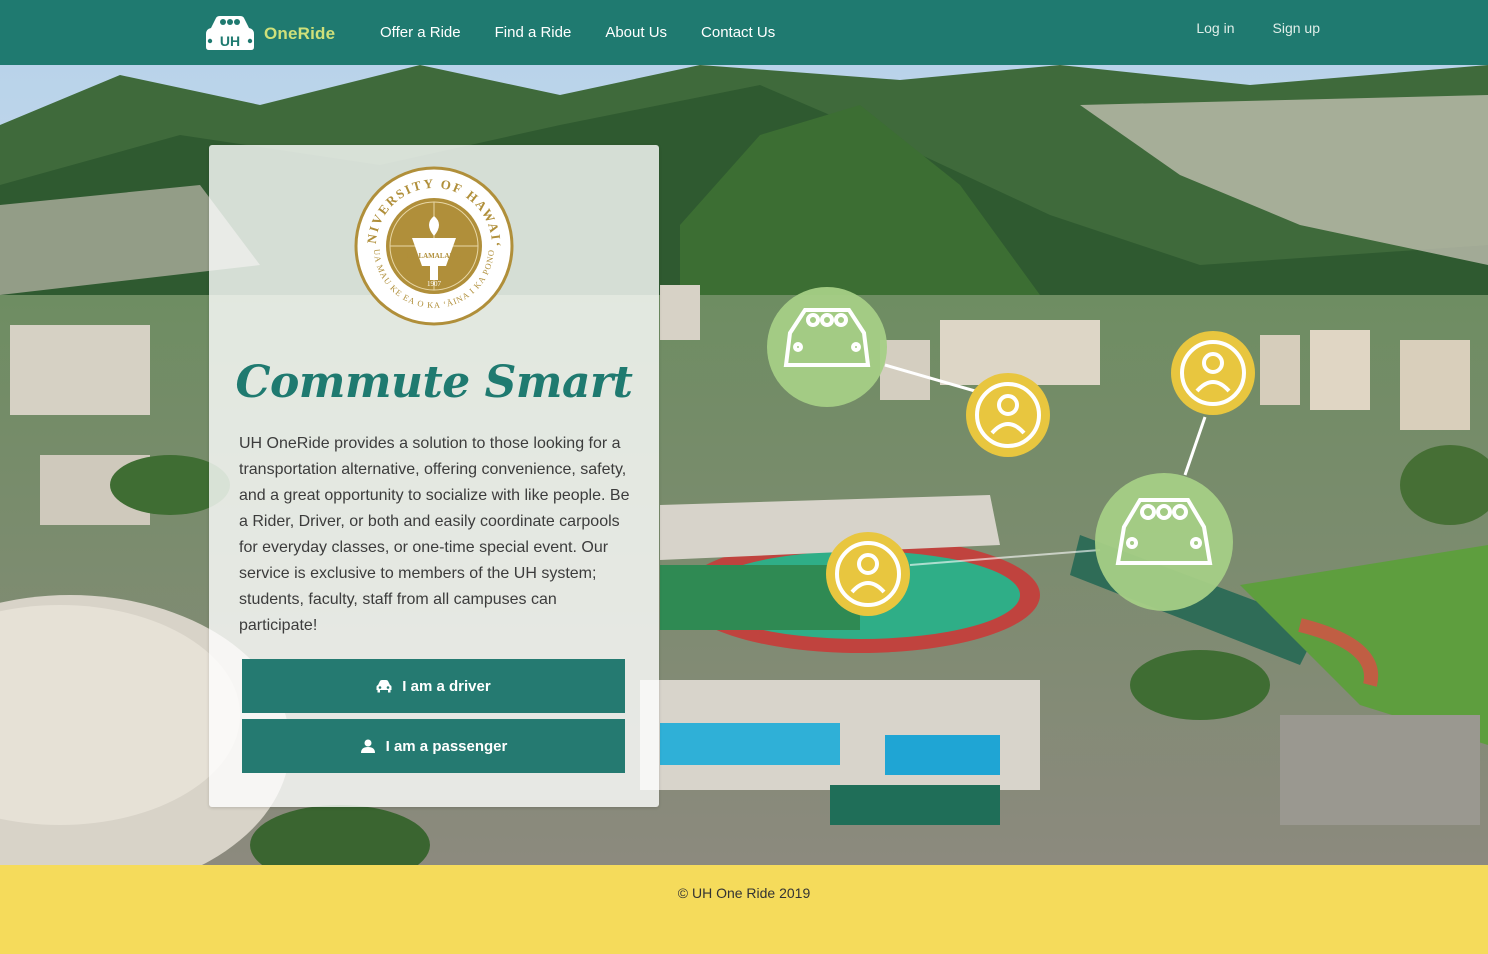 Image resolution: width=1488 pixels, height=954 pixels. Describe the element at coordinates (1296, 28) in the screenshot. I see `signup-link: Sign up` at that location.